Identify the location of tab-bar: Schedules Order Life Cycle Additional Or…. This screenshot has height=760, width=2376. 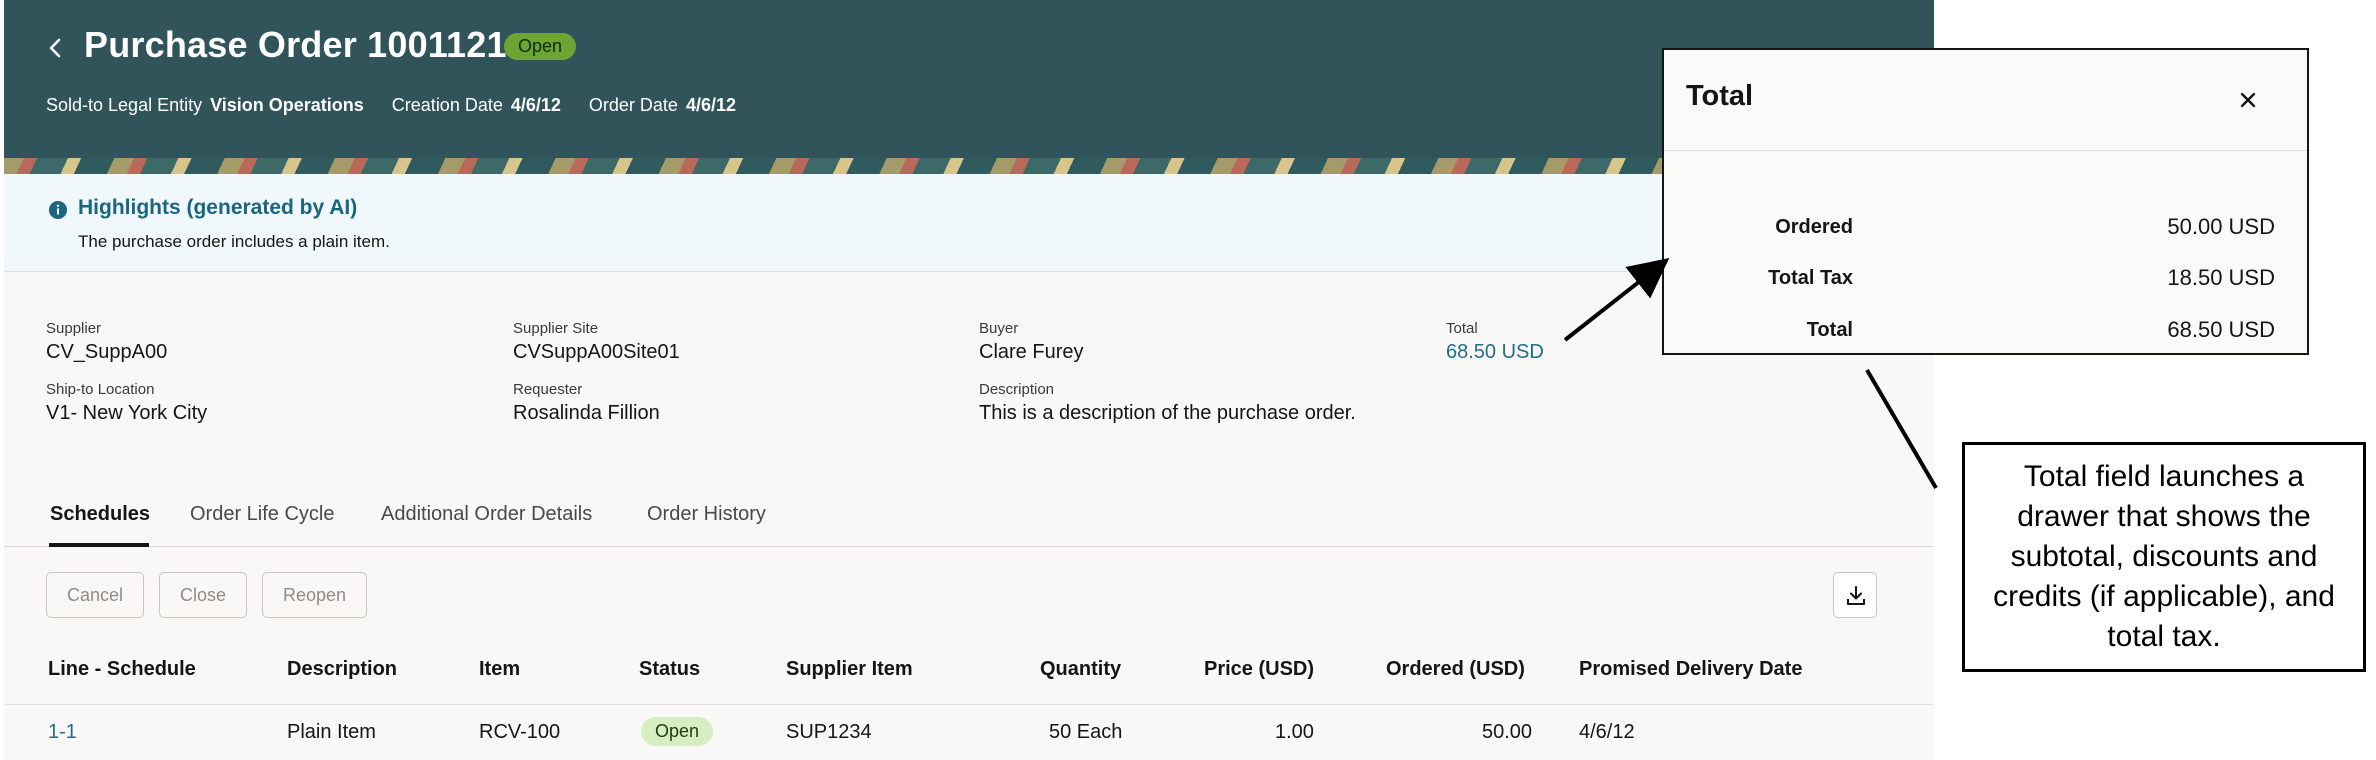
(969, 521).